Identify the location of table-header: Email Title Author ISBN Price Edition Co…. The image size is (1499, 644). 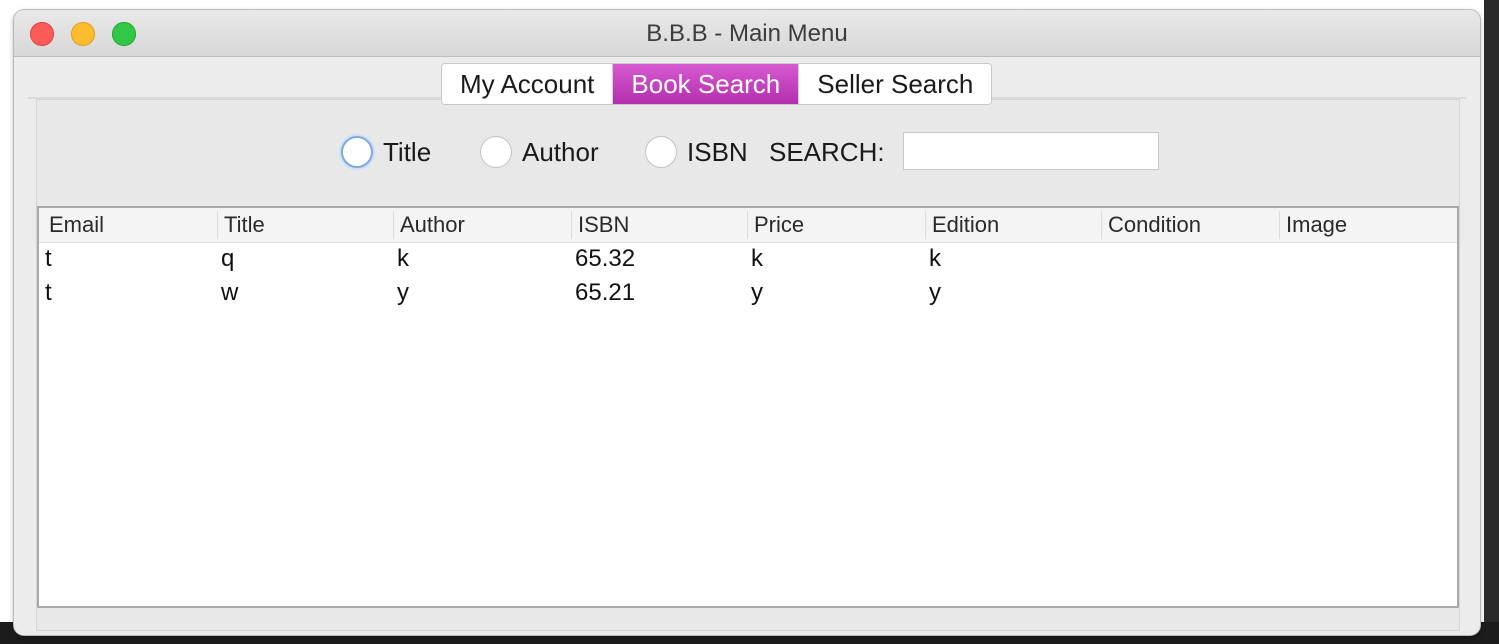
(748, 225).